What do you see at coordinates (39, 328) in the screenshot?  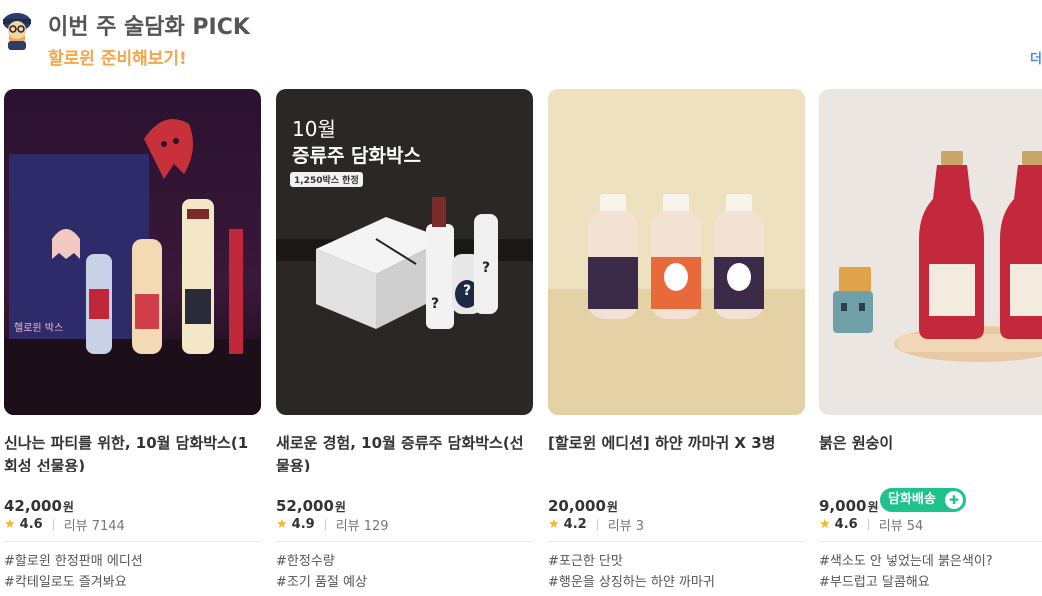 I see `box-label: 헬로윈 박스` at bounding box center [39, 328].